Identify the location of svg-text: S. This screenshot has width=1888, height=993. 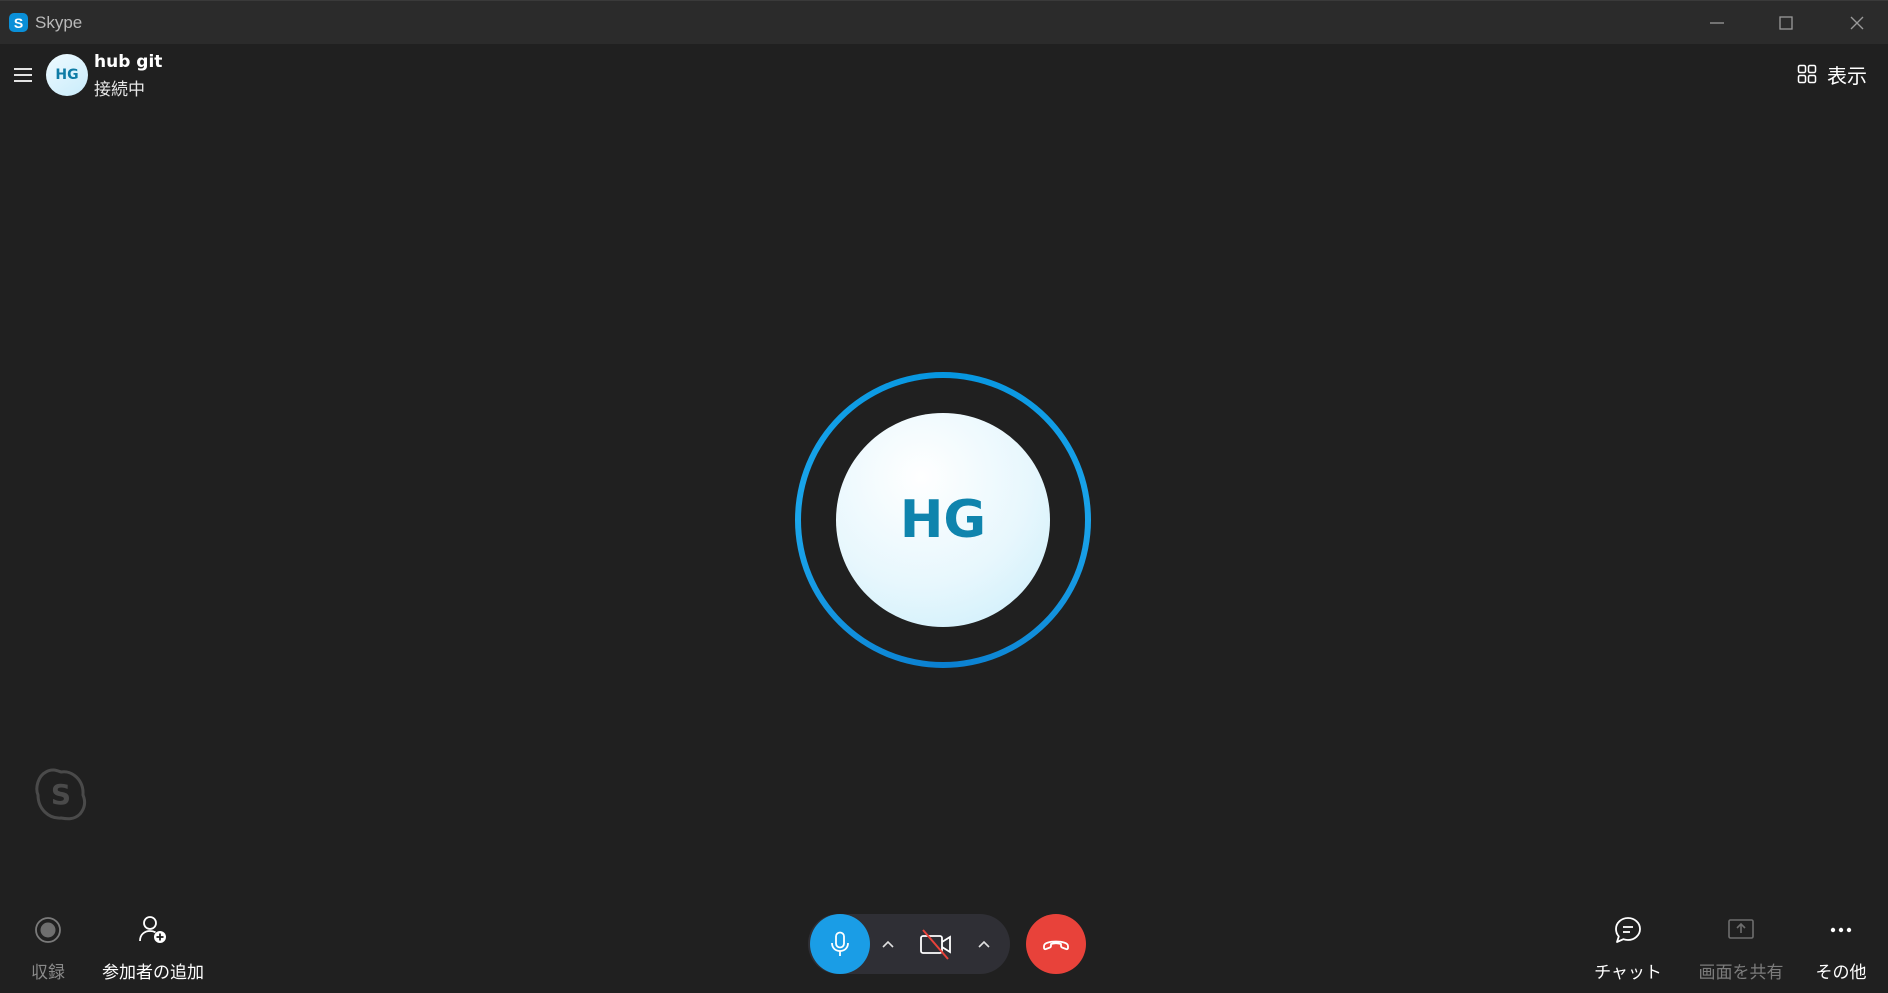
(61, 794).